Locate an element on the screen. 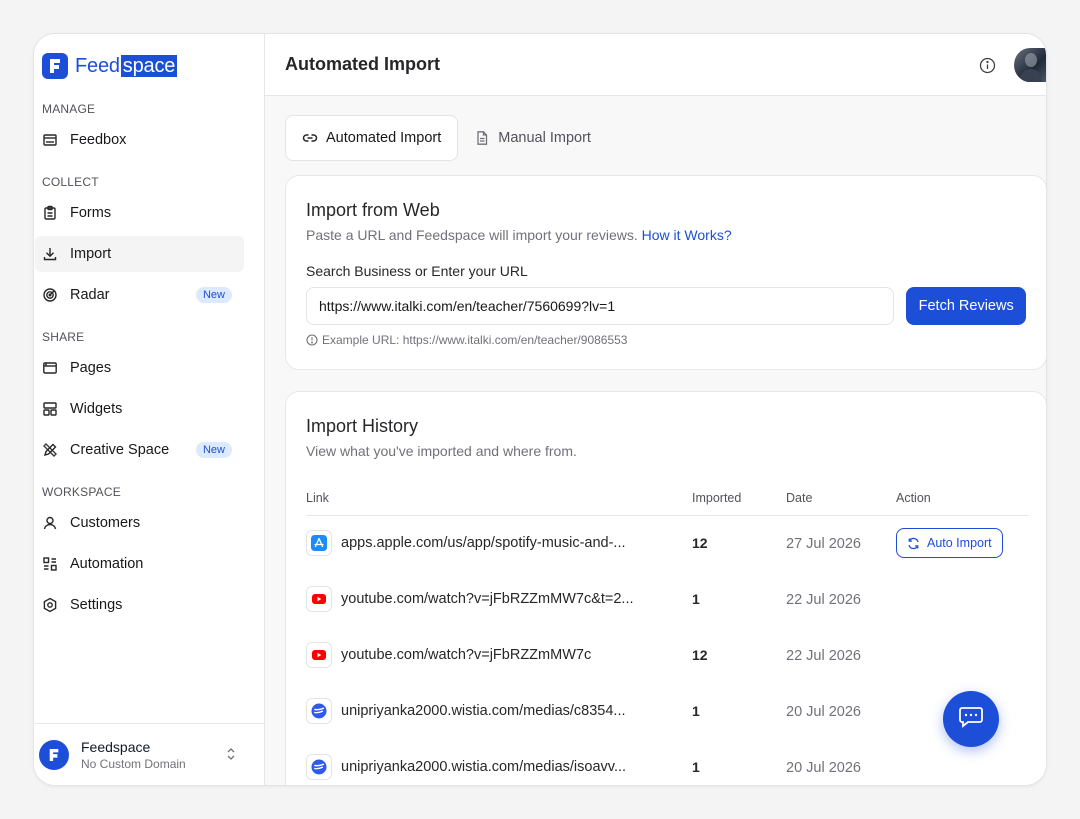 This screenshot has width=1080, height=819. sidebar-item-label: Import is located at coordinates (91, 254).